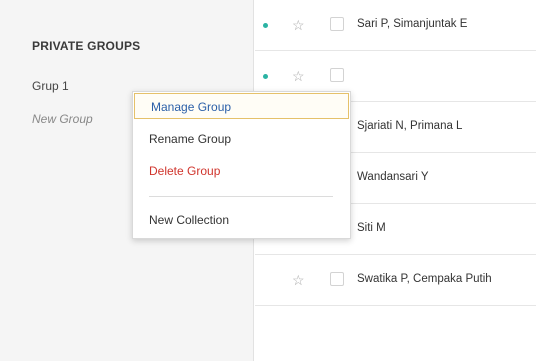  What do you see at coordinates (241, 106) in the screenshot?
I see `manage-group-menu-item: Manage Group` at bounding box center [241, 106].